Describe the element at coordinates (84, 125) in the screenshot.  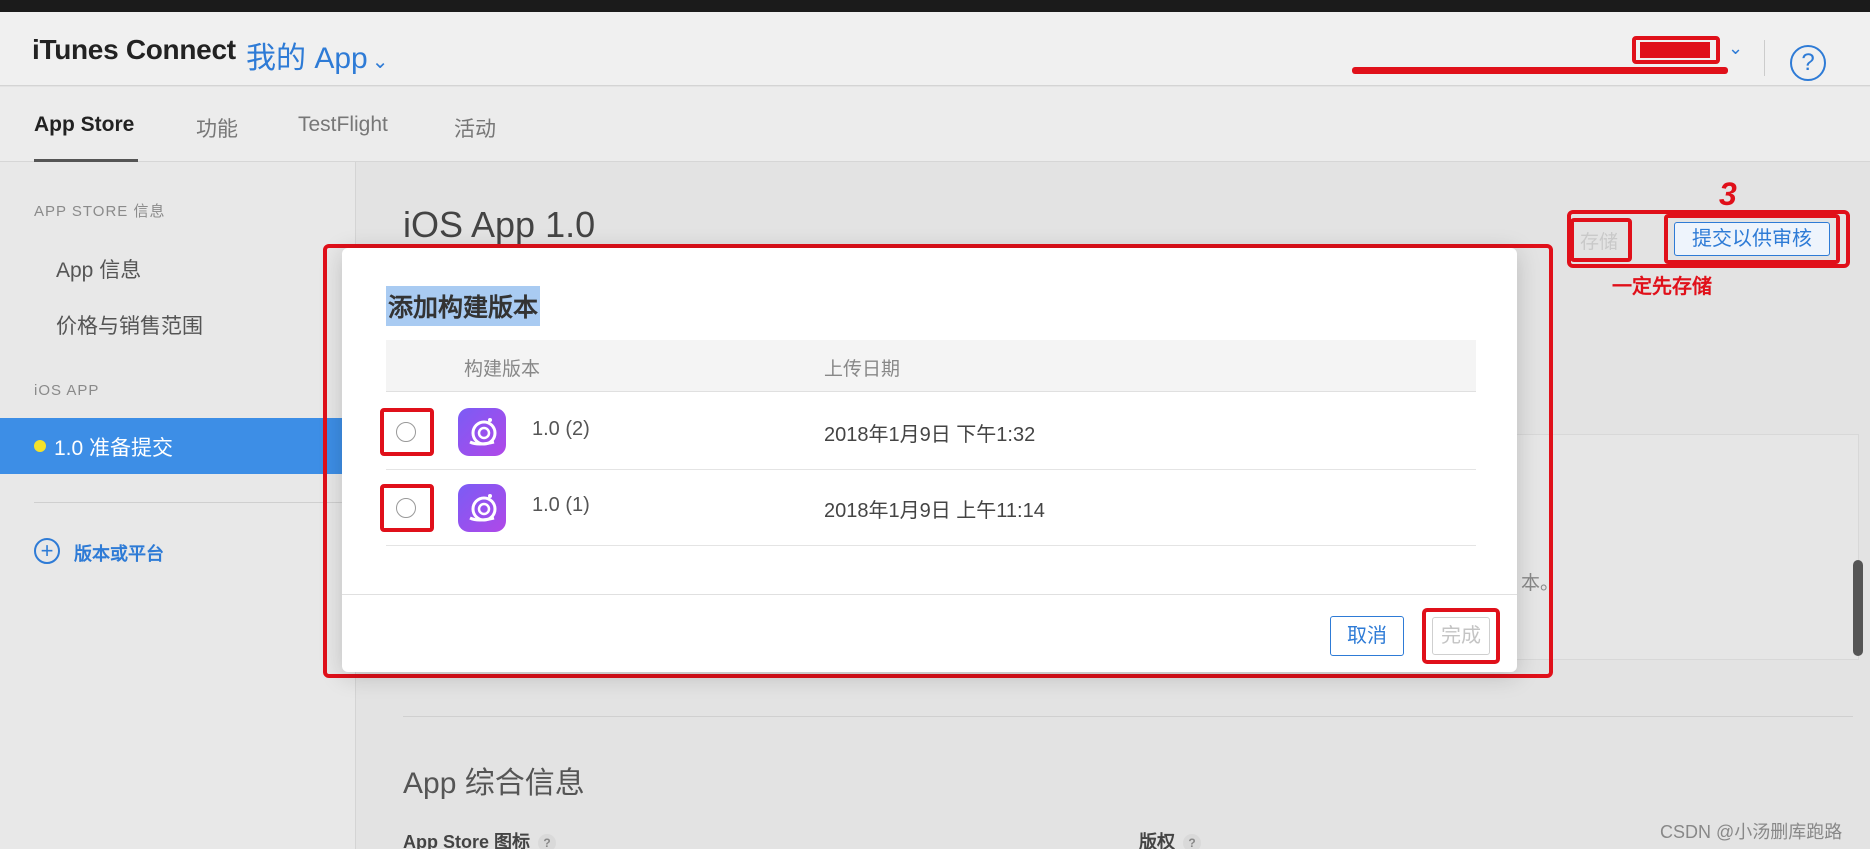
I see `tab-app-store: App Store` at that location.